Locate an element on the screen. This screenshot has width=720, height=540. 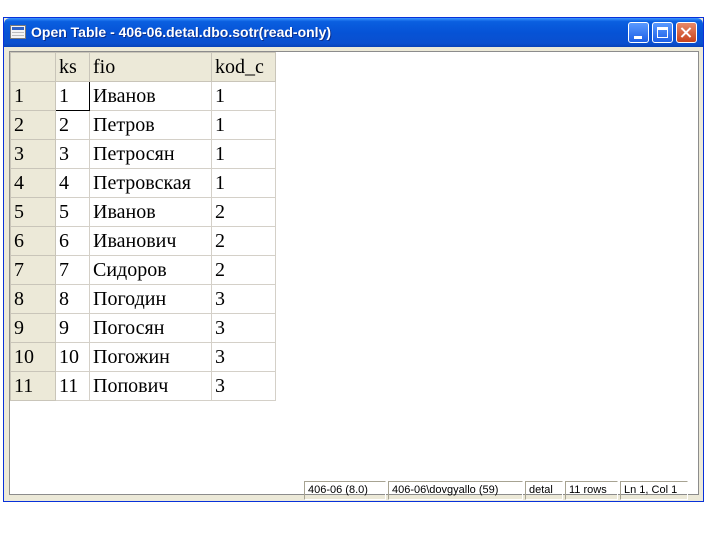
header-row: ks fio kod_c is located at coordinates (143, 67).